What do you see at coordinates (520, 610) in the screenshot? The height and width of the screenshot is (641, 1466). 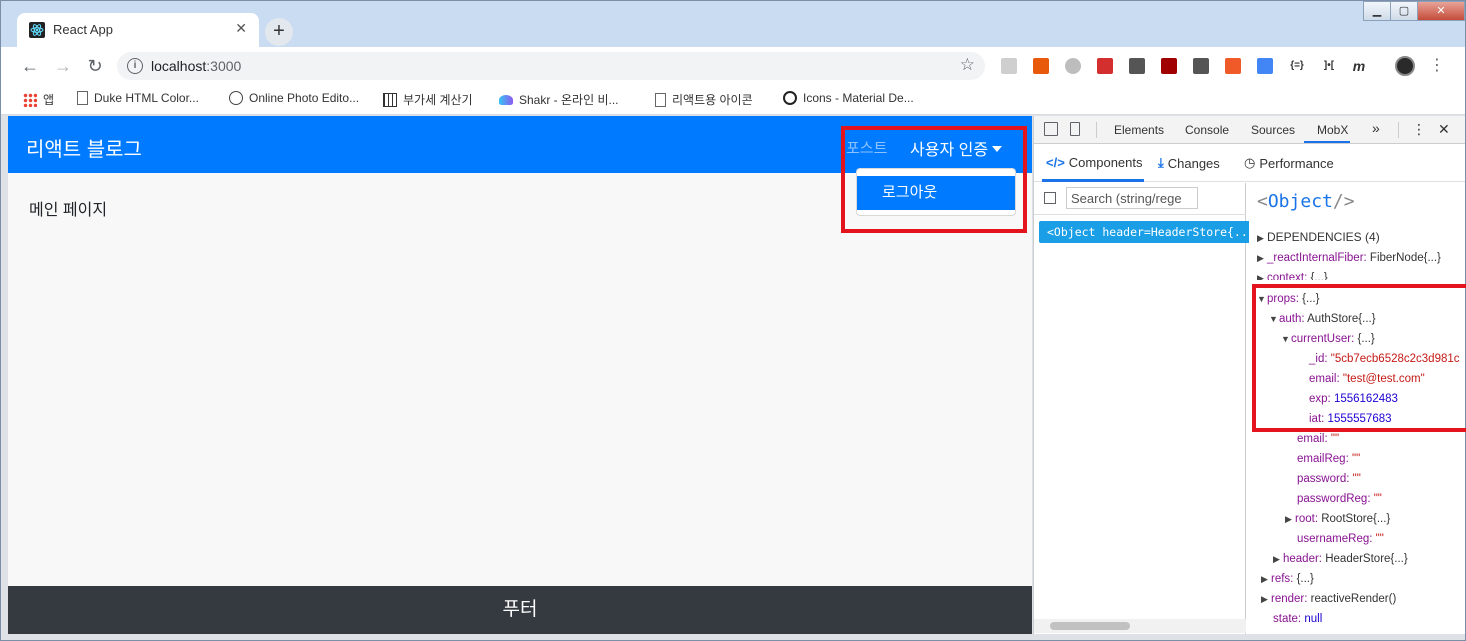 I see `app-footer: 푸터` at bounding box center [520, 610].